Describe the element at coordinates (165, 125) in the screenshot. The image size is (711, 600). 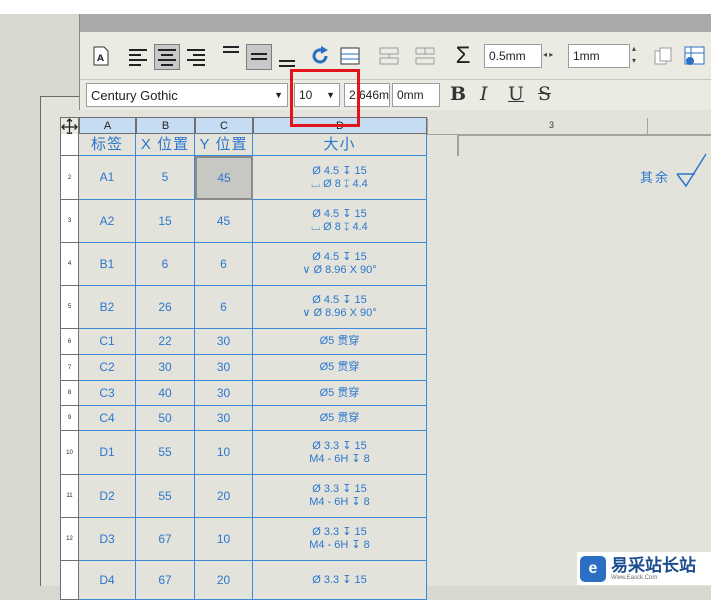
I see `column-header-b: B` at that location.